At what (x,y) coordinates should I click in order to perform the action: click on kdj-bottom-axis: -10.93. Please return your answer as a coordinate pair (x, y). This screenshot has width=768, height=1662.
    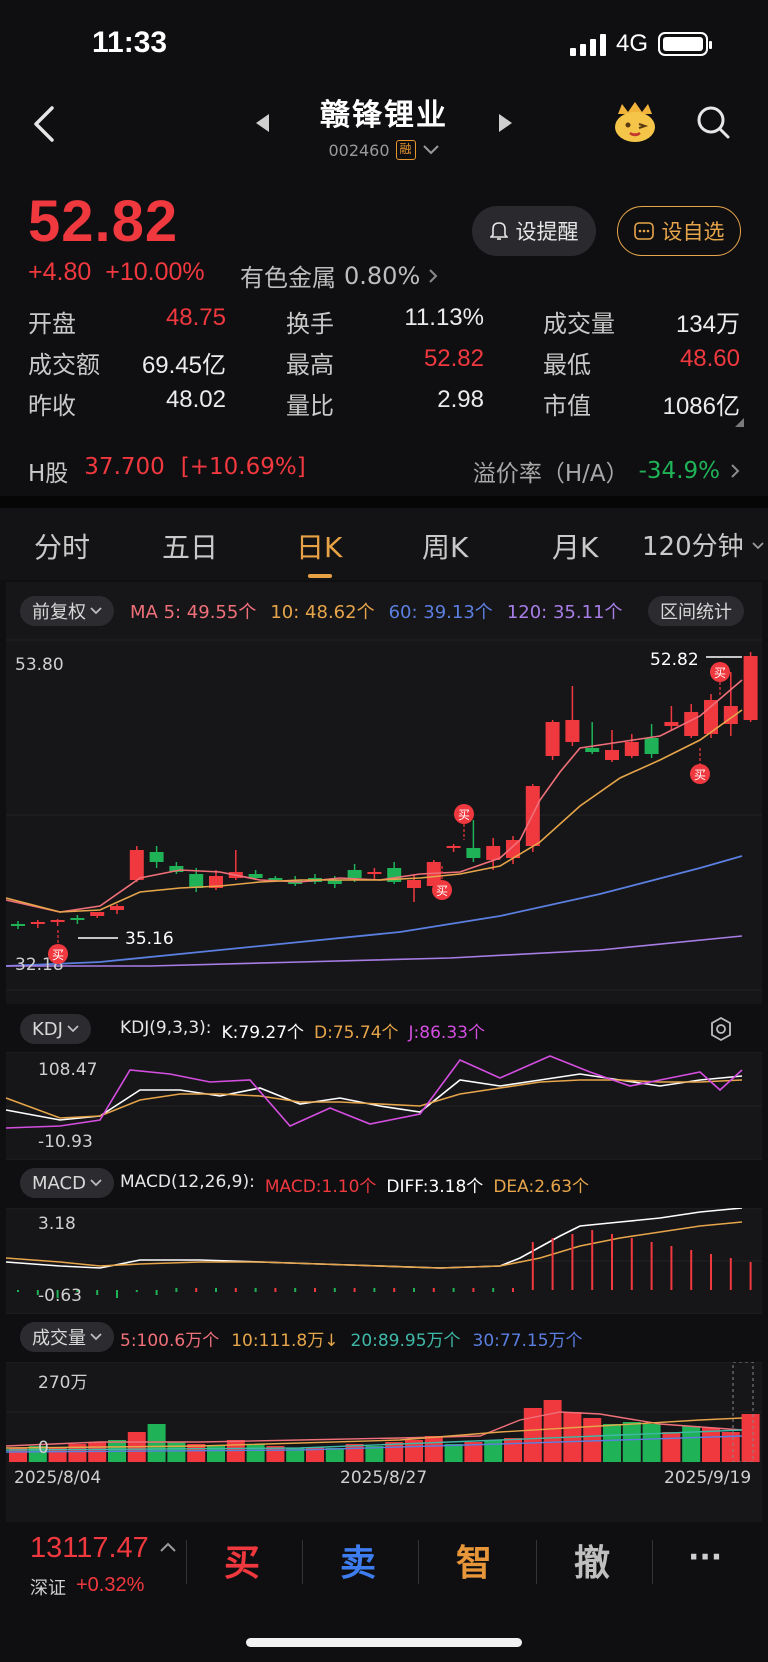
    Looking at the image, I should click on (65, 1142).